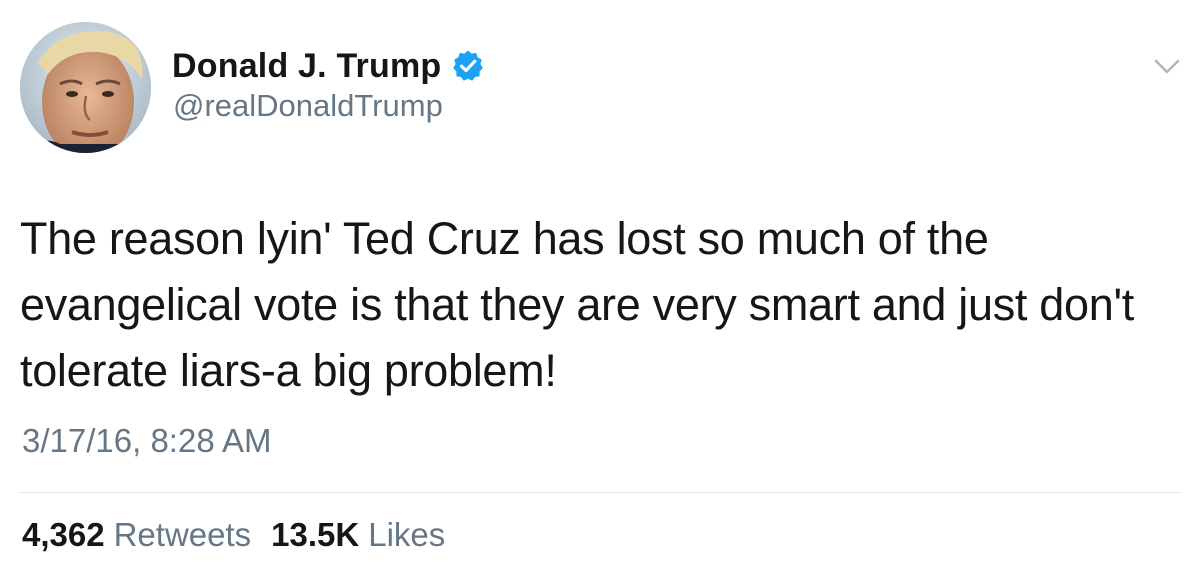 The width and height of the screenshot is (1194, 576). Describe the element at coordinates (315, 534) in the screenshot. I see `likes-count: 13.5K` at that location.